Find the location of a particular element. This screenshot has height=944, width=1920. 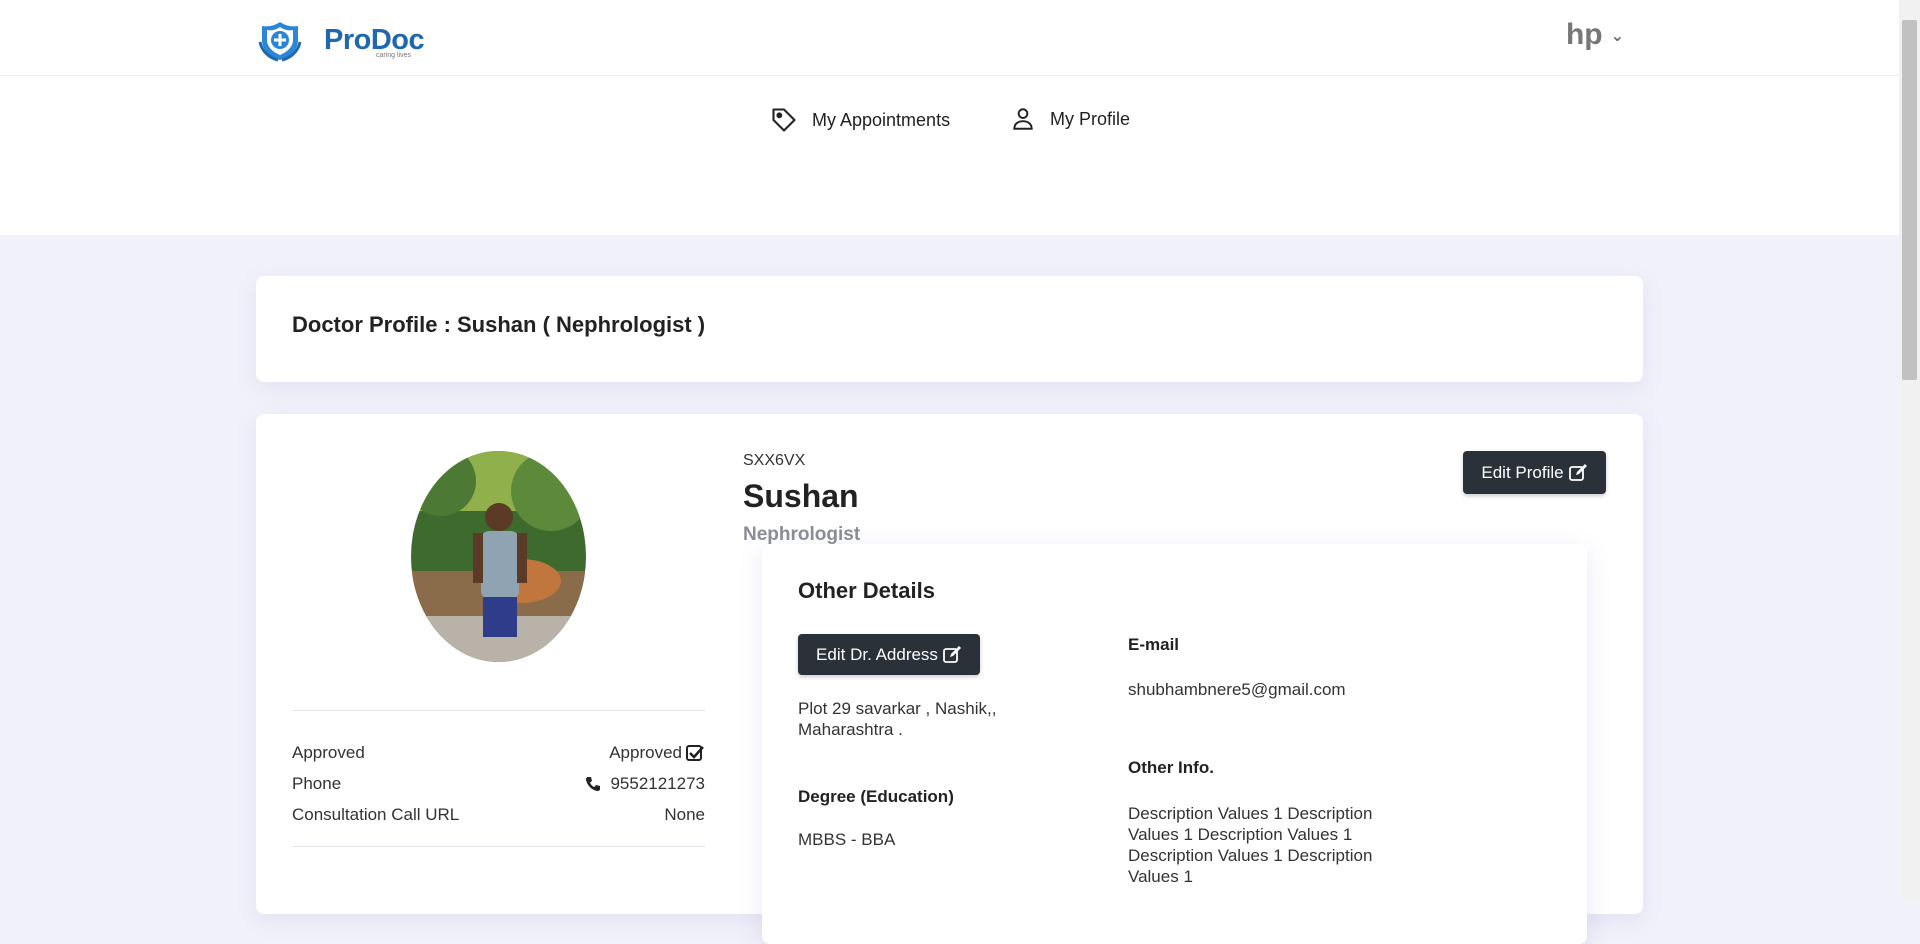

main-nav: My Appointments My Profile is located at coordinates (949, 118).